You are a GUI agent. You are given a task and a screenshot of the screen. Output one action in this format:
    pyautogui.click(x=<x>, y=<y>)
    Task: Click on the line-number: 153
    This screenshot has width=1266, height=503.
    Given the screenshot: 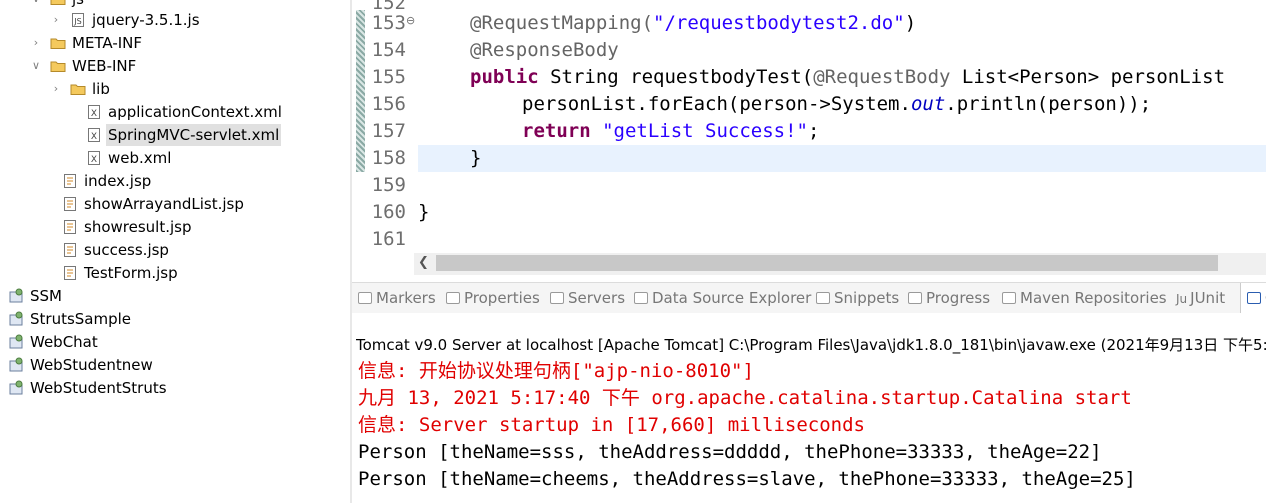 What is the action you would take?
    pyautogui.click(x=388, y=23)
    